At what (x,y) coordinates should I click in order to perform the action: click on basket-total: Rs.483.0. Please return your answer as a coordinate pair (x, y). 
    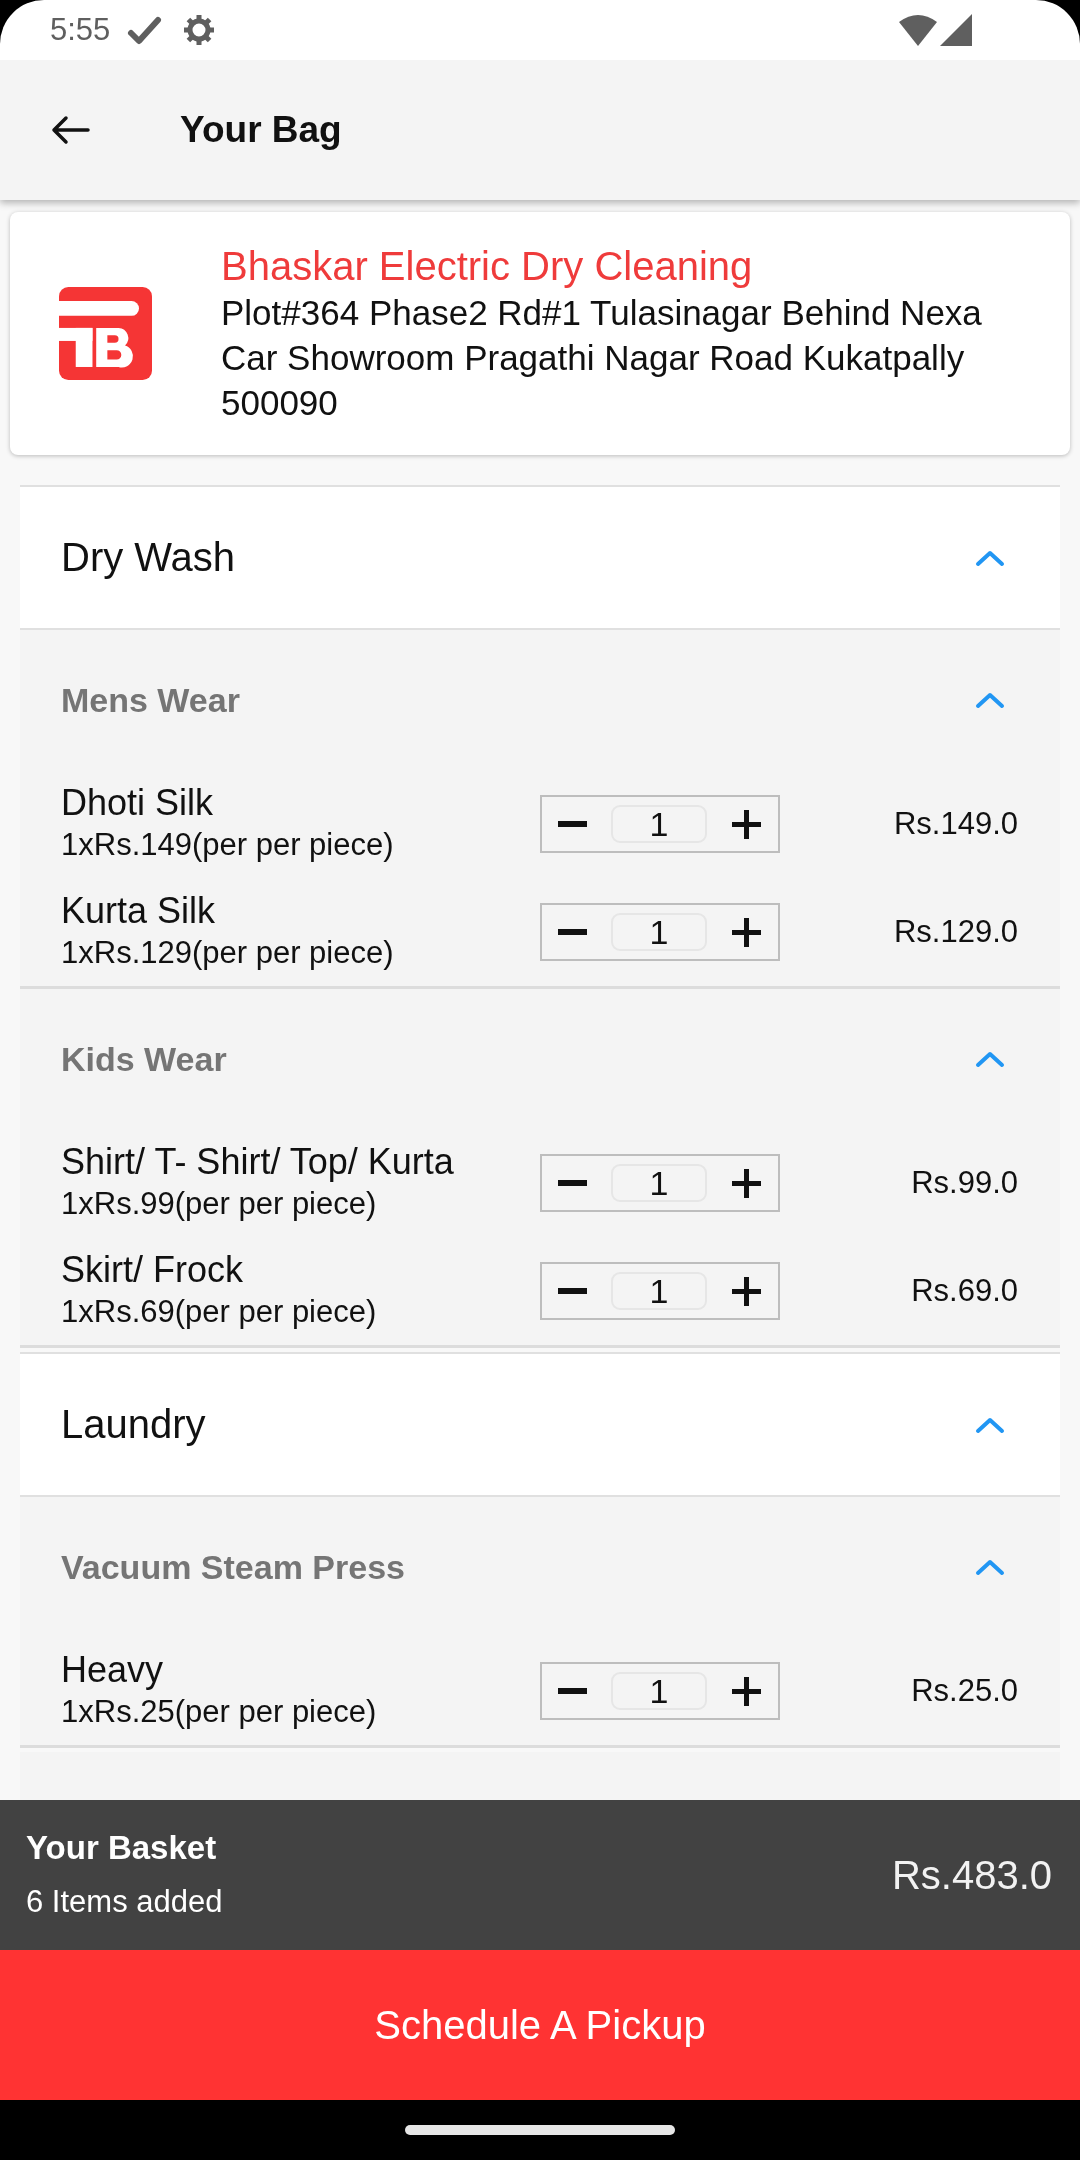
    Looking at the image, I should click on (971, 1875).